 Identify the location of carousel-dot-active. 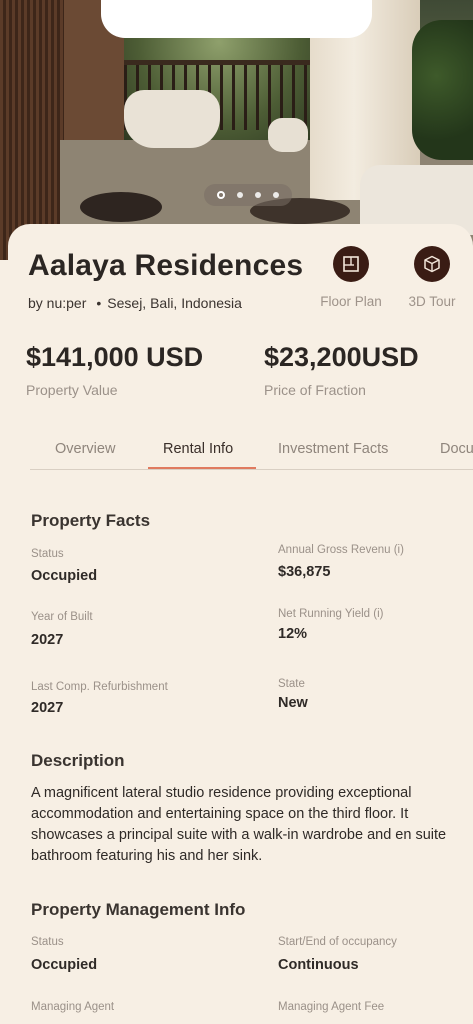
(221, 195).